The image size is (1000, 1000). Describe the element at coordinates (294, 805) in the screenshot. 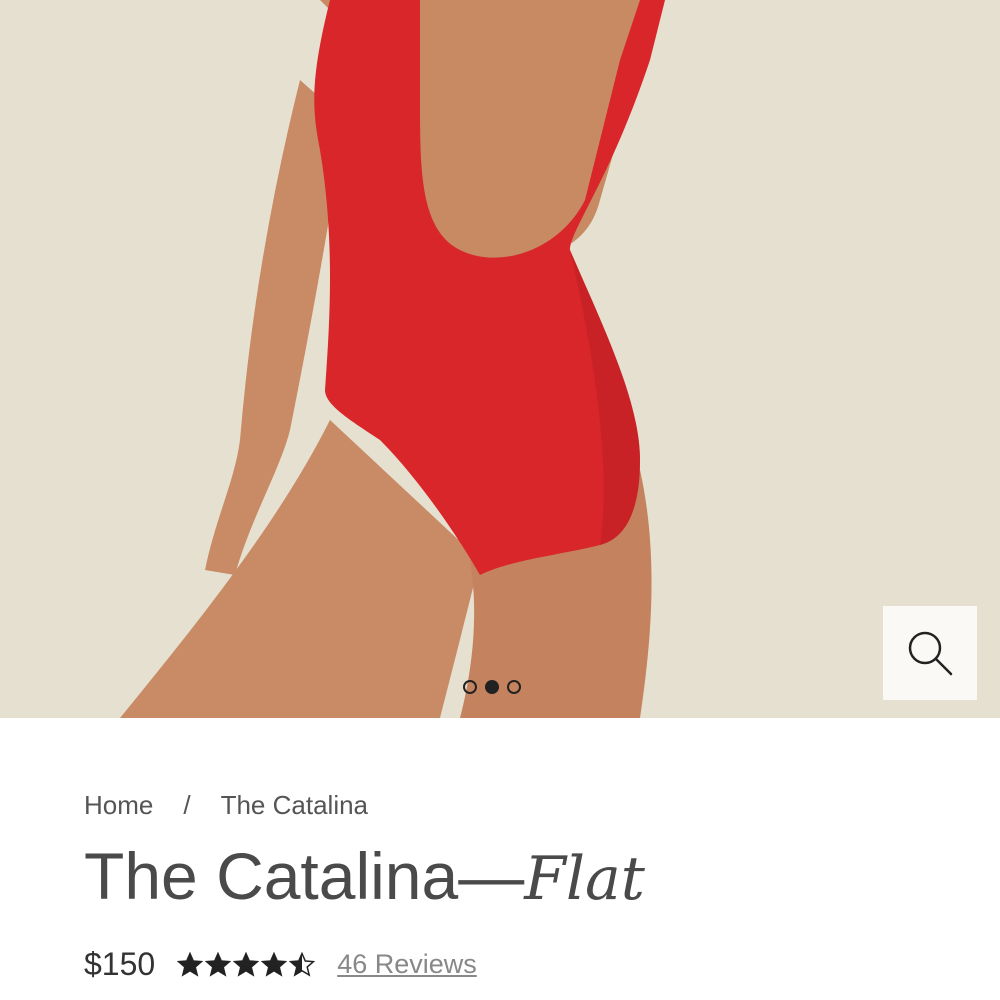

I see `breadcrumb-current: The Catalina` at that location.